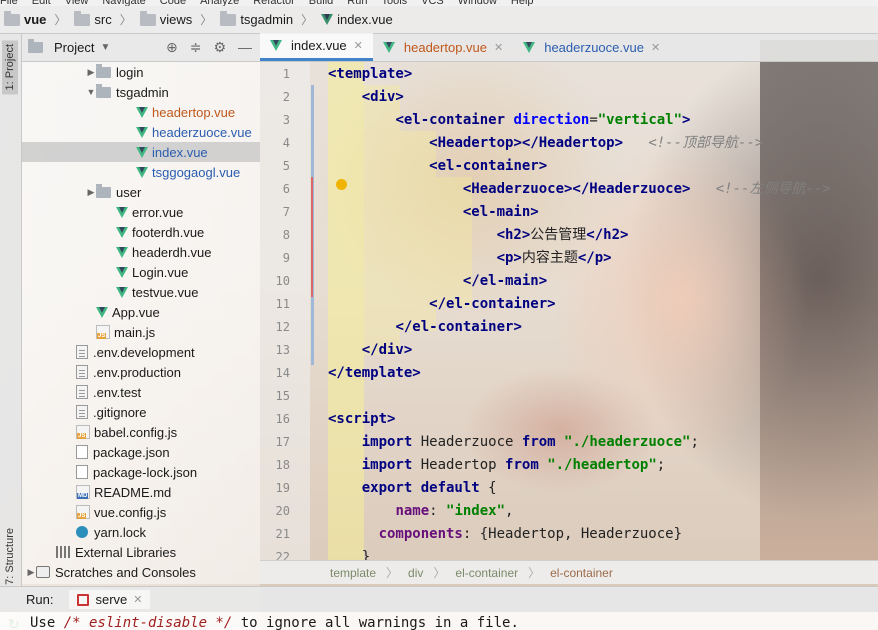 The height and width of the screenshot is (630, 878). What do you see at coordinates (370, 74) in the screenshot?
I see `code-token: <template>` at bounding box center [370, 74].